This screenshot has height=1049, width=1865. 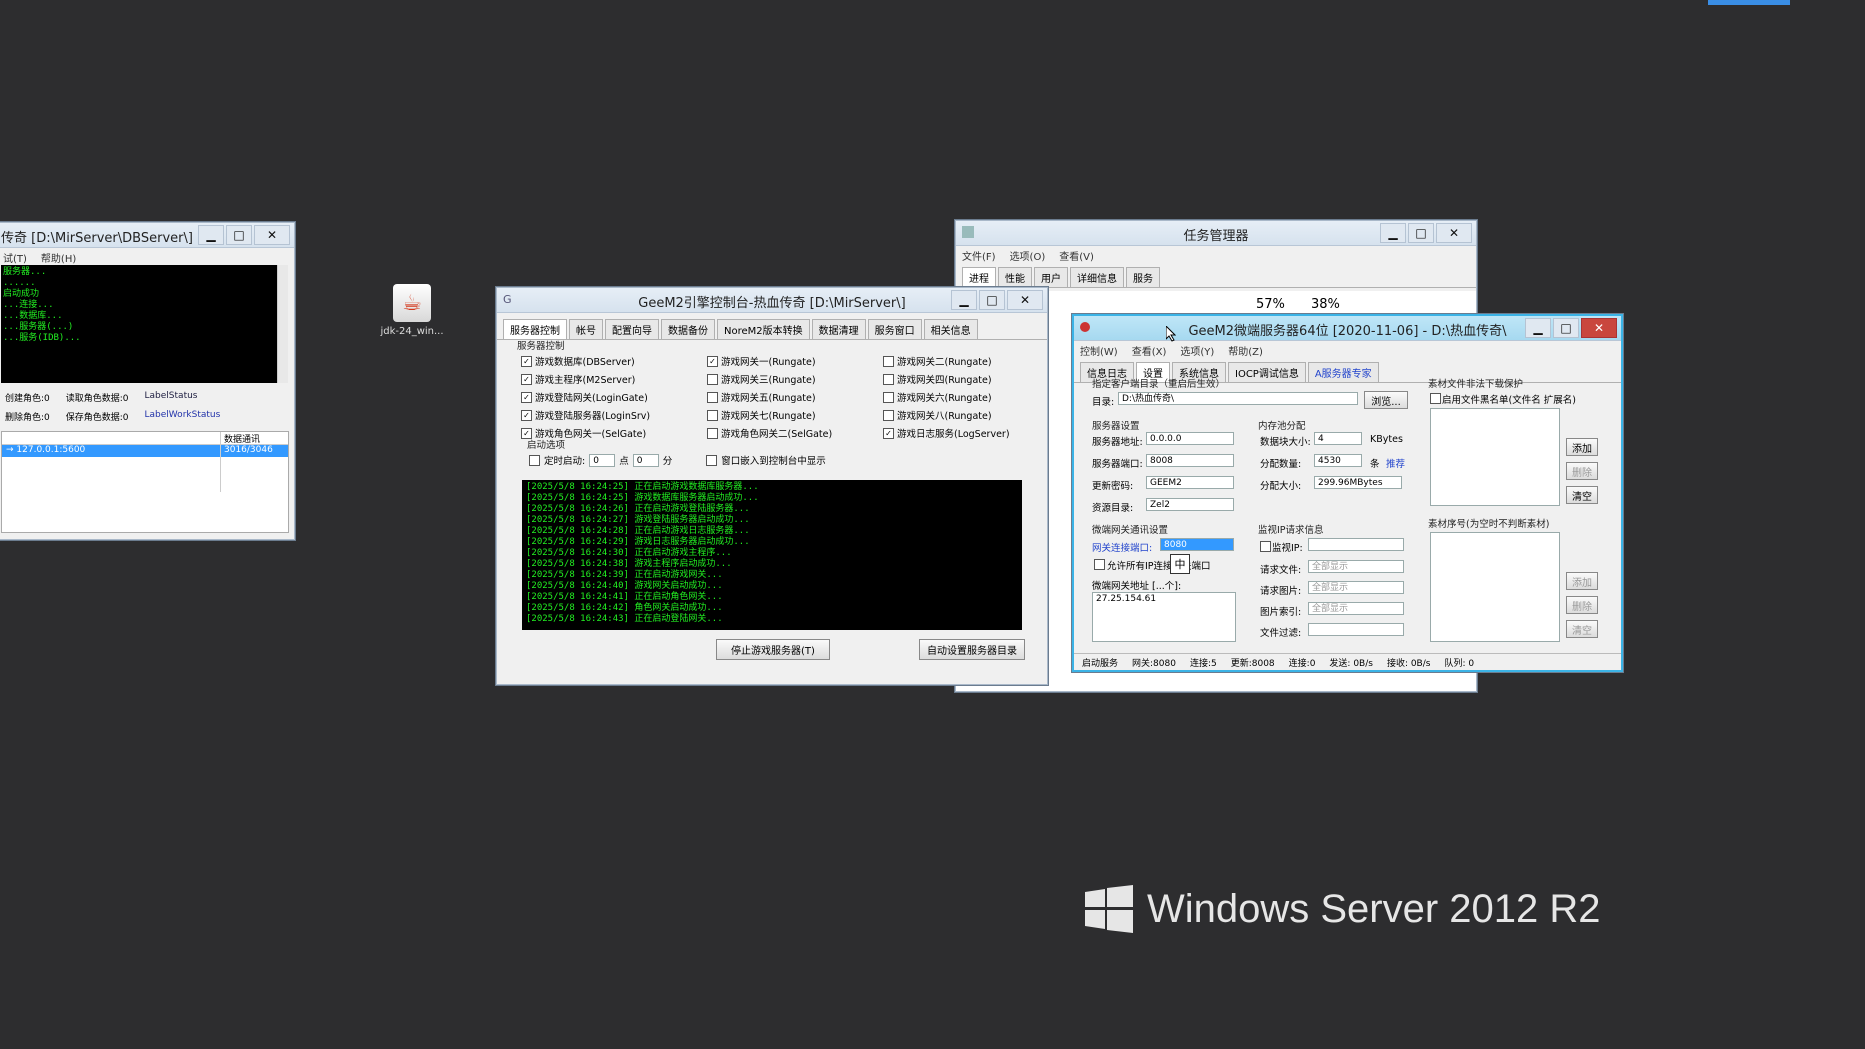 What do you see at coordinates (614, 415) in the screenshot?
I see `check-loginsrv: ✓ 游戏登陆服务器(LoginSrv)` at bounding box center [614, 415].